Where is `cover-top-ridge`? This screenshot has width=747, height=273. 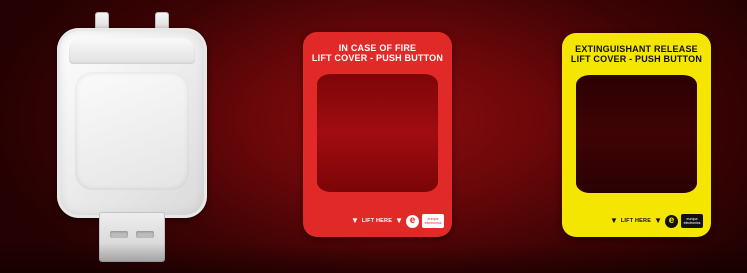 cover-top-ridge is located at coordinates (132, 51).